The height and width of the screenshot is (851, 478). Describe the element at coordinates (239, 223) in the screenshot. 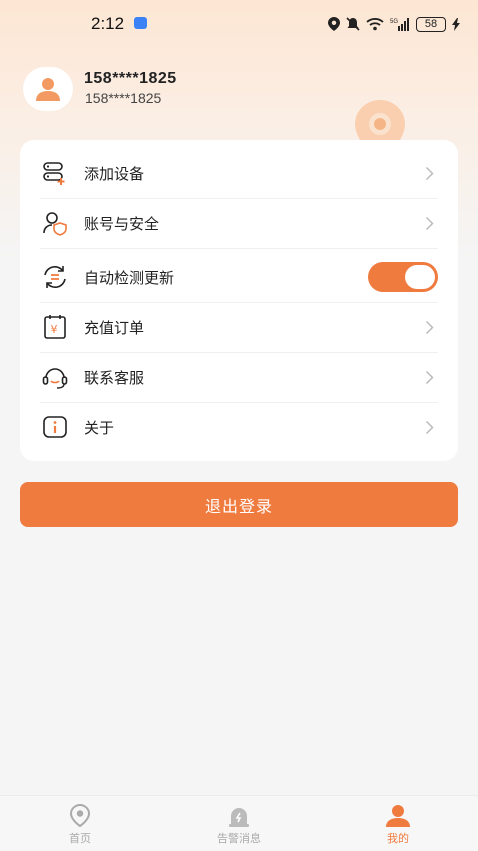

I see `menu-item-account-security: 账号与安全` at that location.